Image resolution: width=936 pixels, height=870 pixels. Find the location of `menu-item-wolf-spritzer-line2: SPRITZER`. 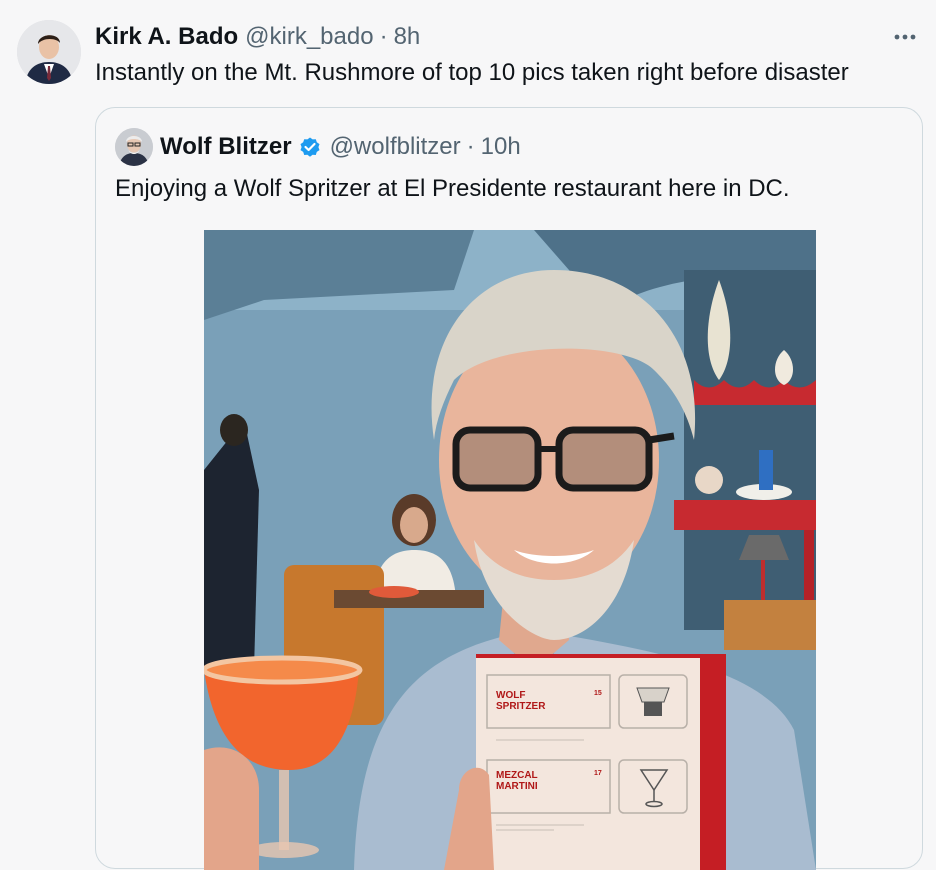

menu-item-wolf-spritzer-line2: SPRITZER is located at coordinates (521, 706).